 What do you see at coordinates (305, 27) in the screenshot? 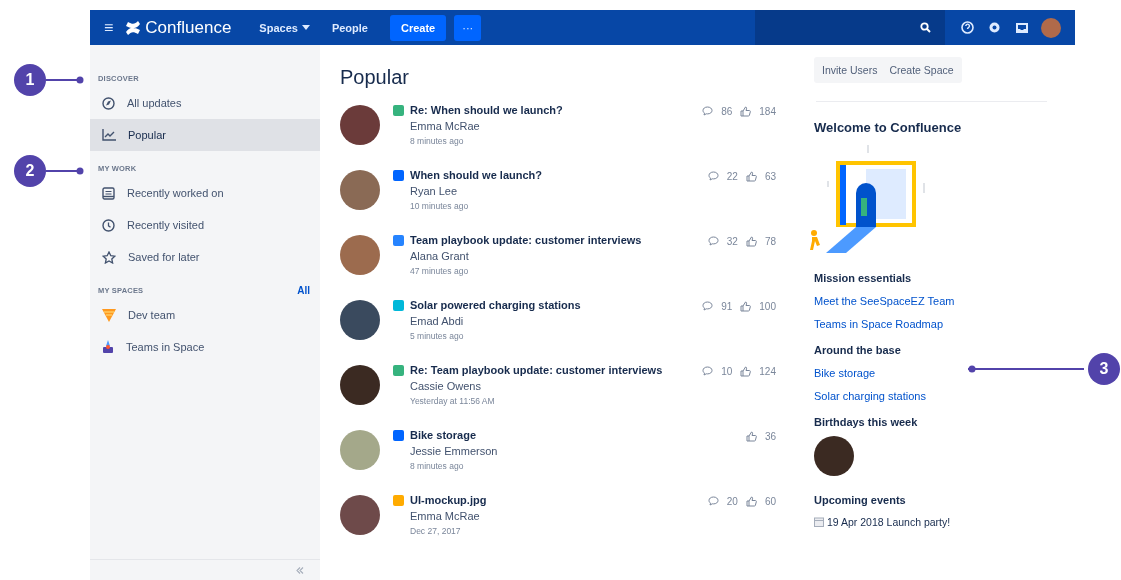
I see `caret-icon` at bounding box center [305, 27].